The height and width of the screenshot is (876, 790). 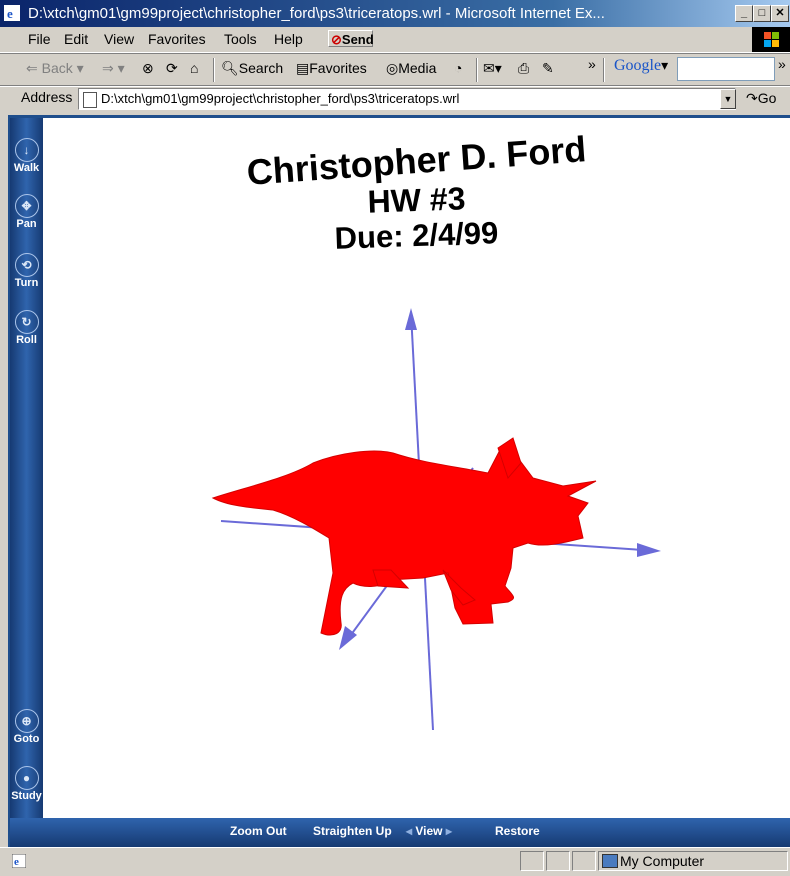 What do you see at coordinates (392, 68) in the screenshot?
I see `media-icon: ◎` at bounding box center [392, 68].